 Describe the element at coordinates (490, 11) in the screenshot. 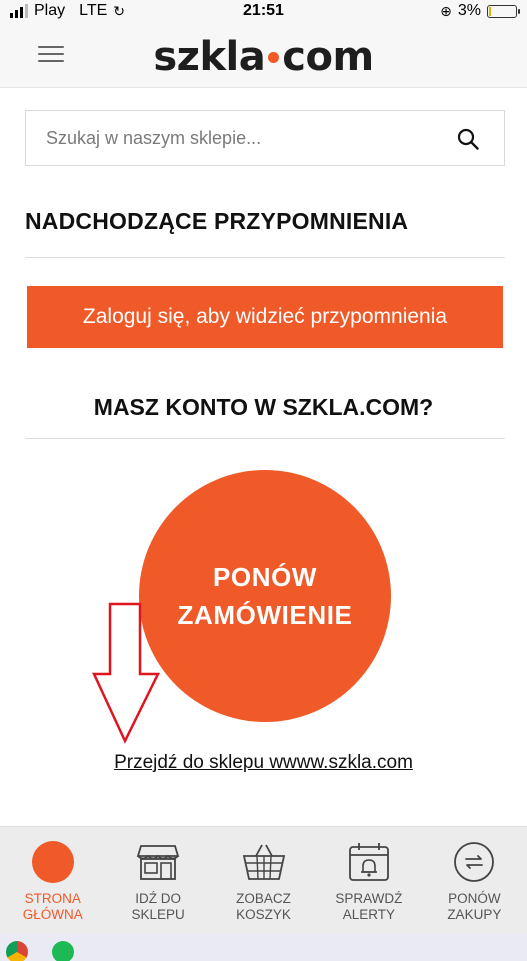

I see `battery-fill` at that location.